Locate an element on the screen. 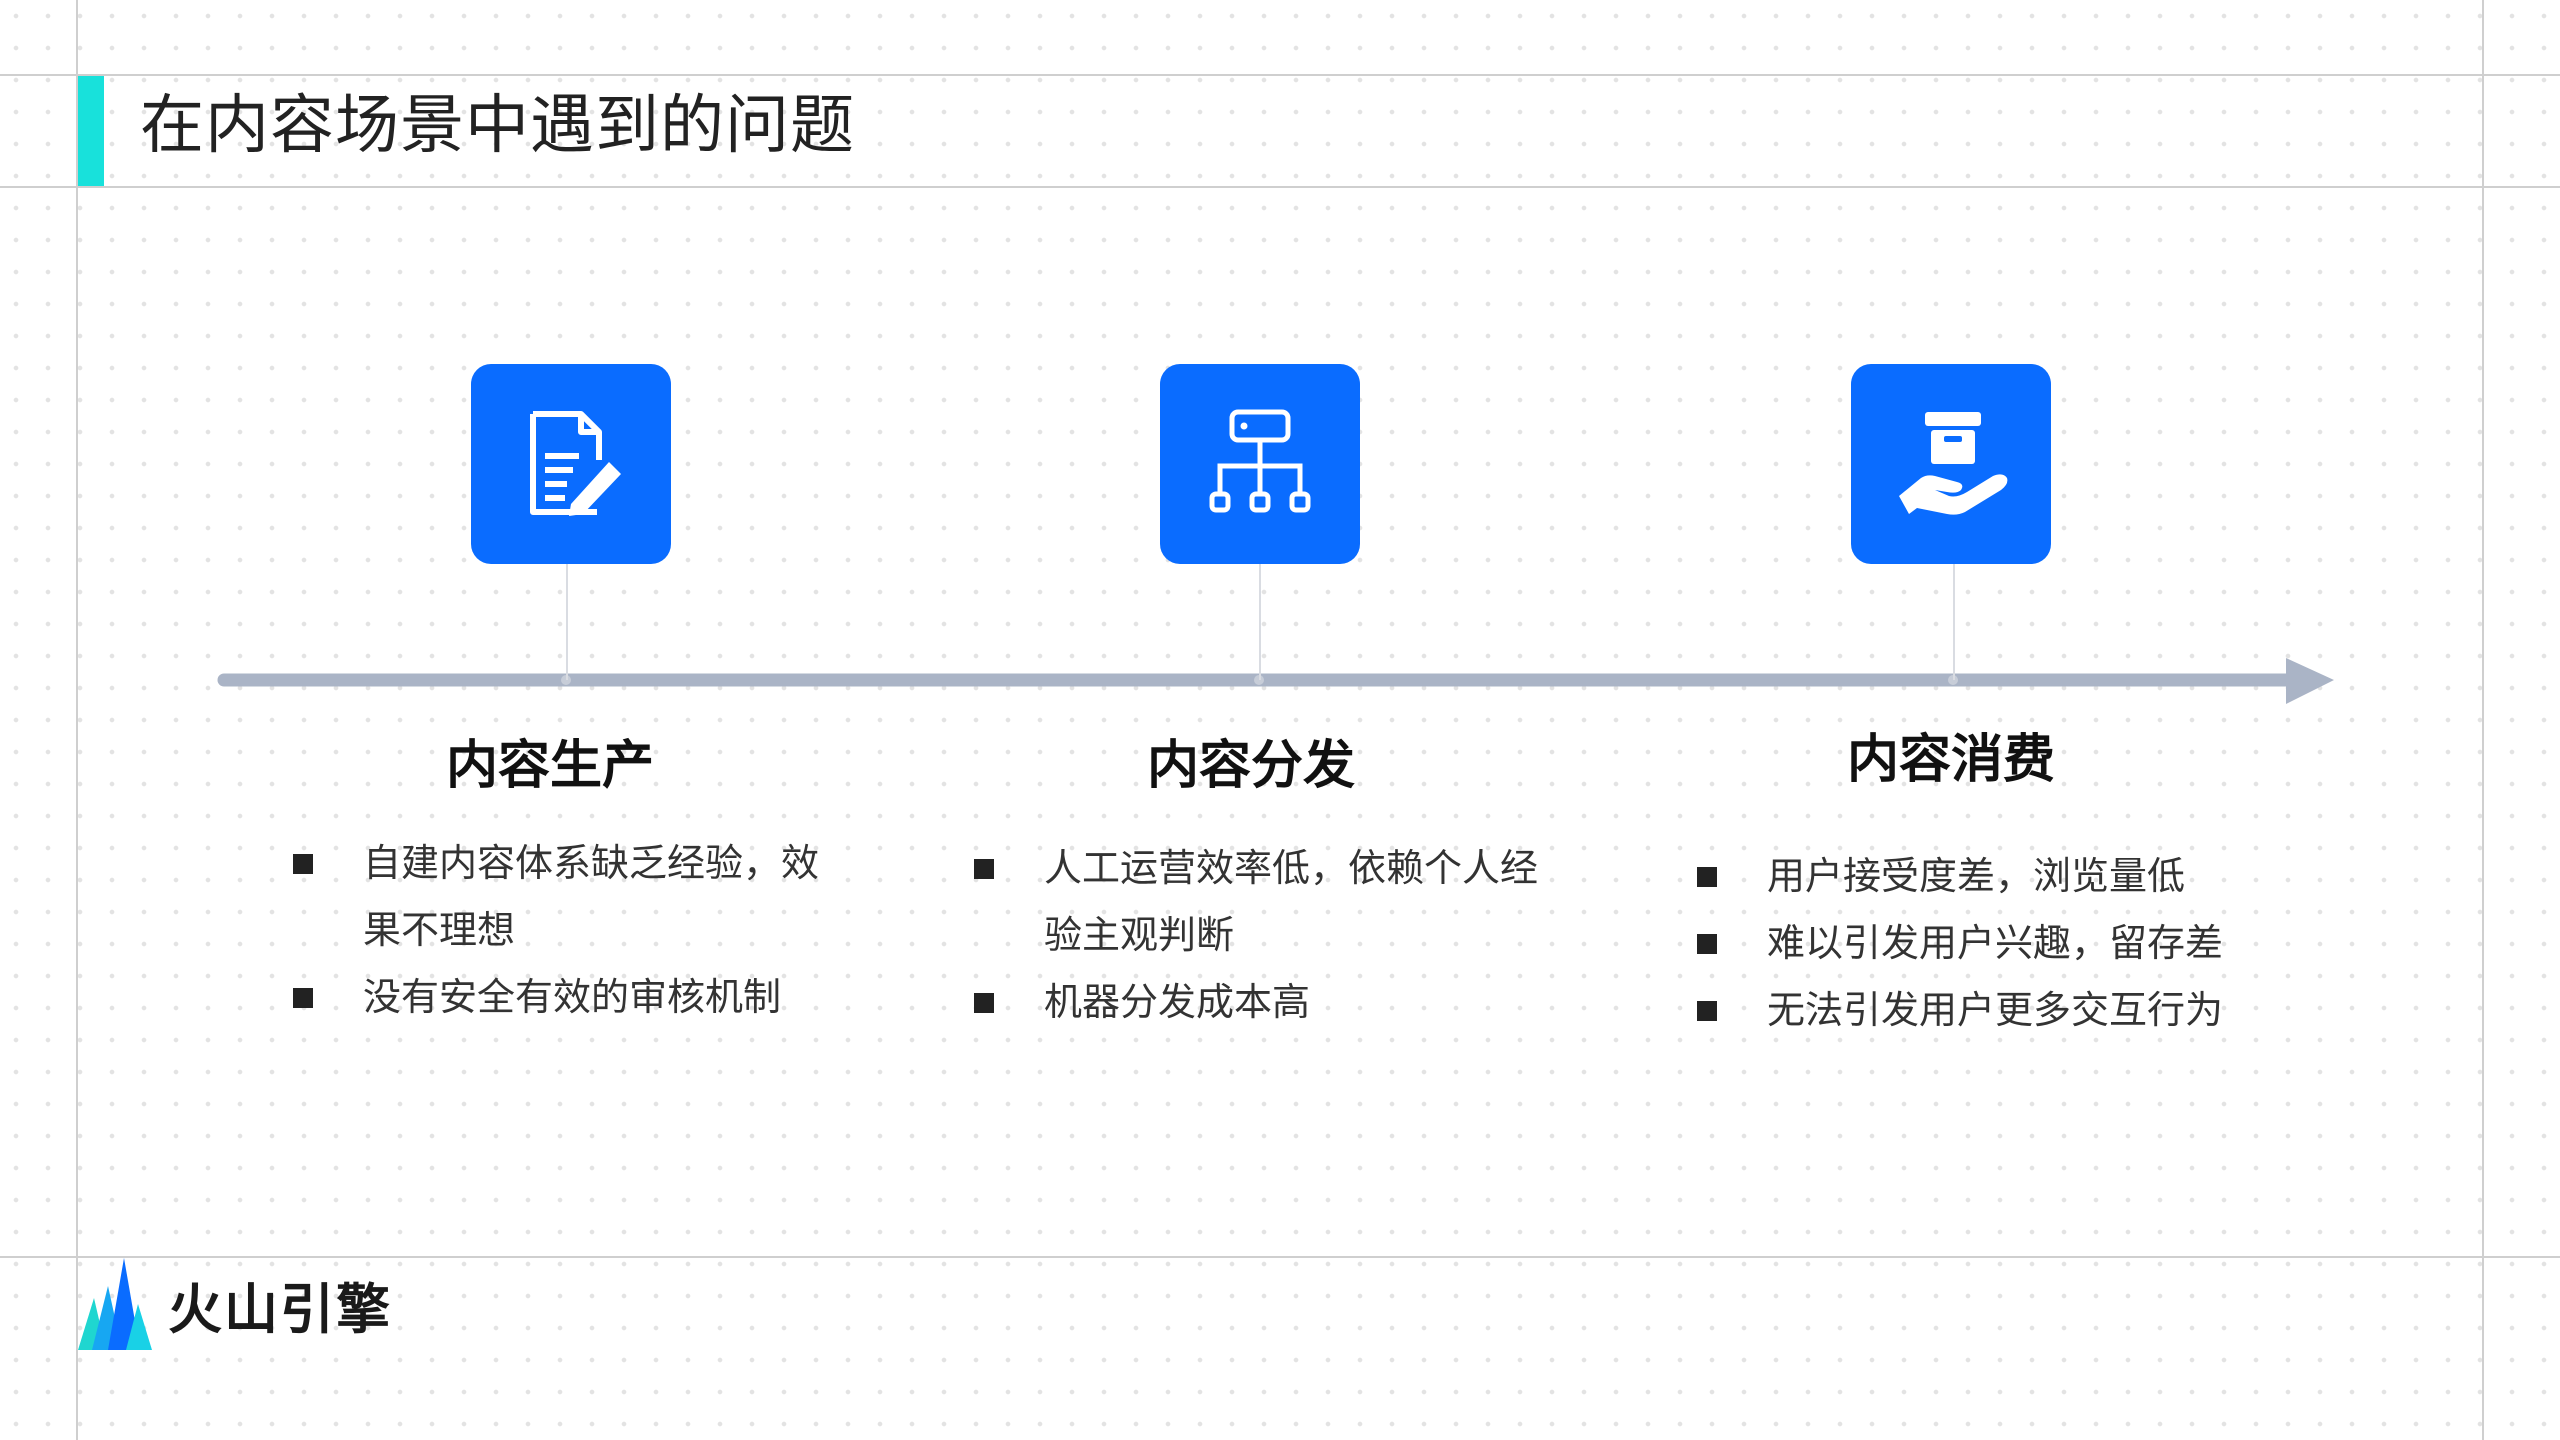 Image resolution: width=2560 pixels, height=1440 pixels. hierarchy-network-icon is located at coordinates (1260, 461).